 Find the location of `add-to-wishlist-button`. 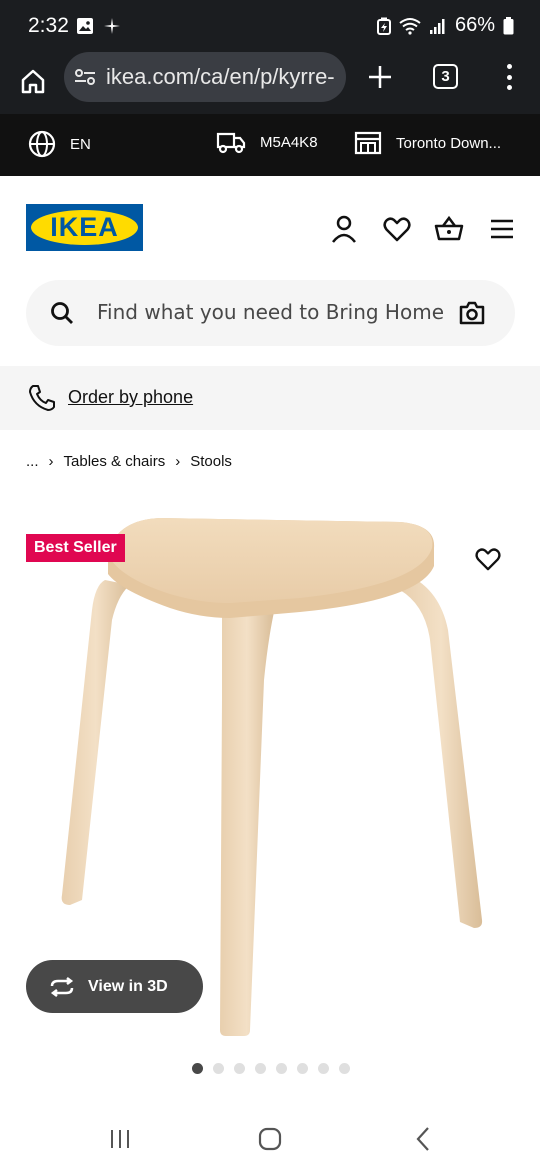

add-to-wishlist-button is located at coordinates (488, 559).